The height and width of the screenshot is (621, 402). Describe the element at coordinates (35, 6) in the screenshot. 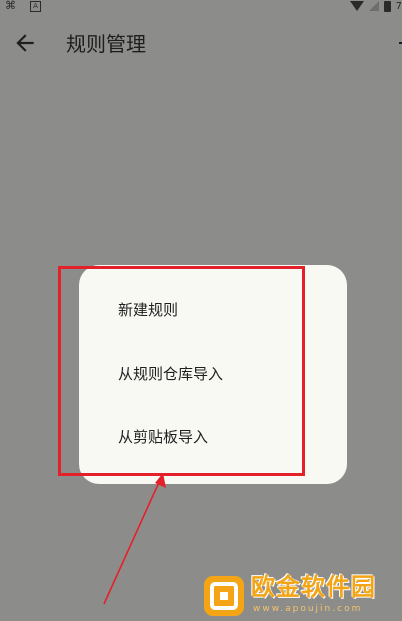

I see `a-notification-icon: A` at that location.